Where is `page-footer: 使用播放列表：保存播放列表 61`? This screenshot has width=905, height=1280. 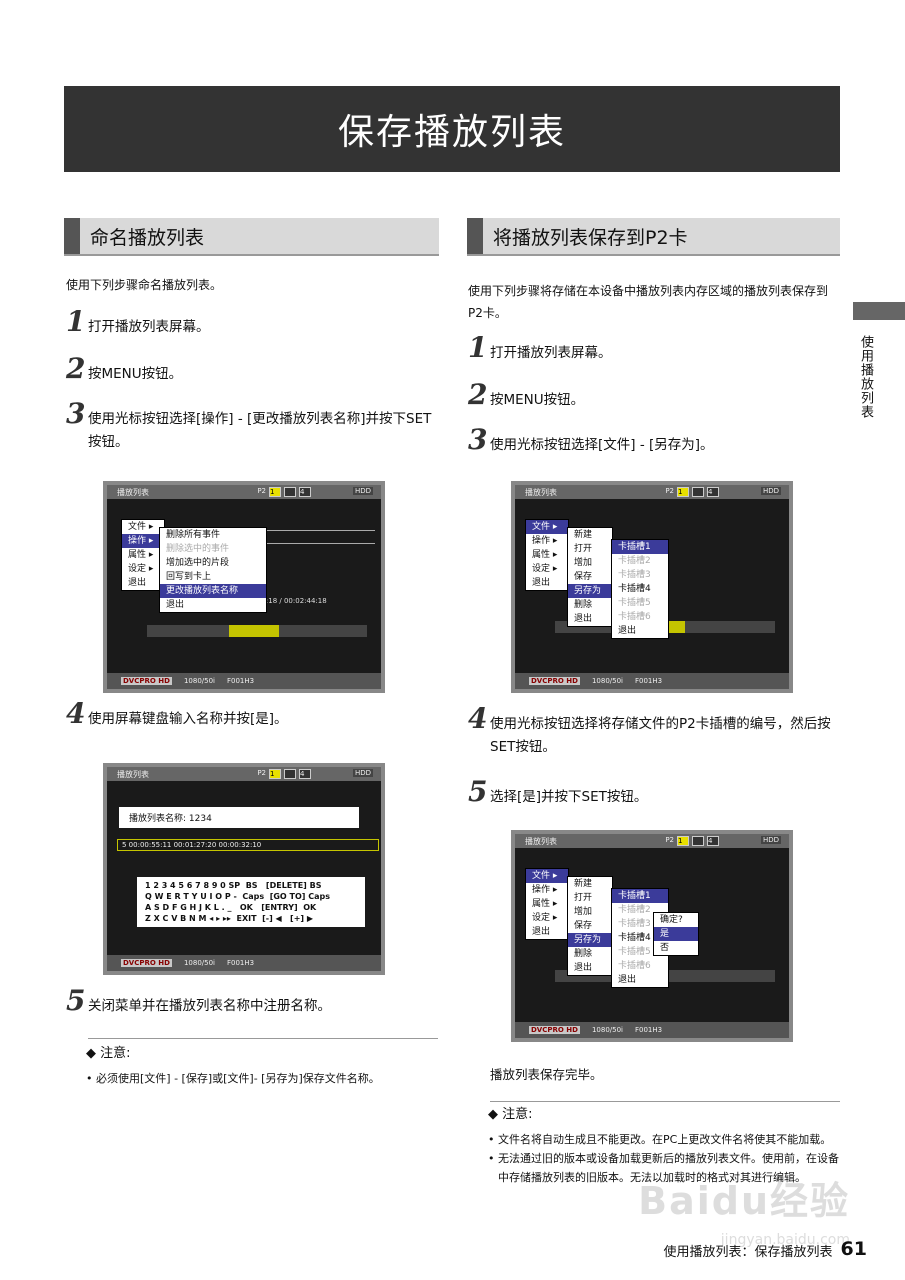
page-footer: 使用播放列表：保存播放列表 61 is located at coordinates (765, 1249).